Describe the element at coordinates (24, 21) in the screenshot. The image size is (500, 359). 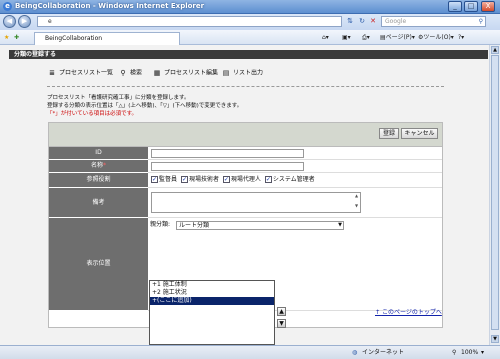
I see `forward-button: ▶` at that location.